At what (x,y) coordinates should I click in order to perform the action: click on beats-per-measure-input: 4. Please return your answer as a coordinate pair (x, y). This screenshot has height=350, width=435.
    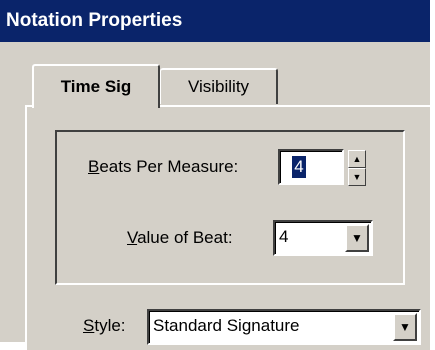
    Looking at the image, I should click on (311, 167).